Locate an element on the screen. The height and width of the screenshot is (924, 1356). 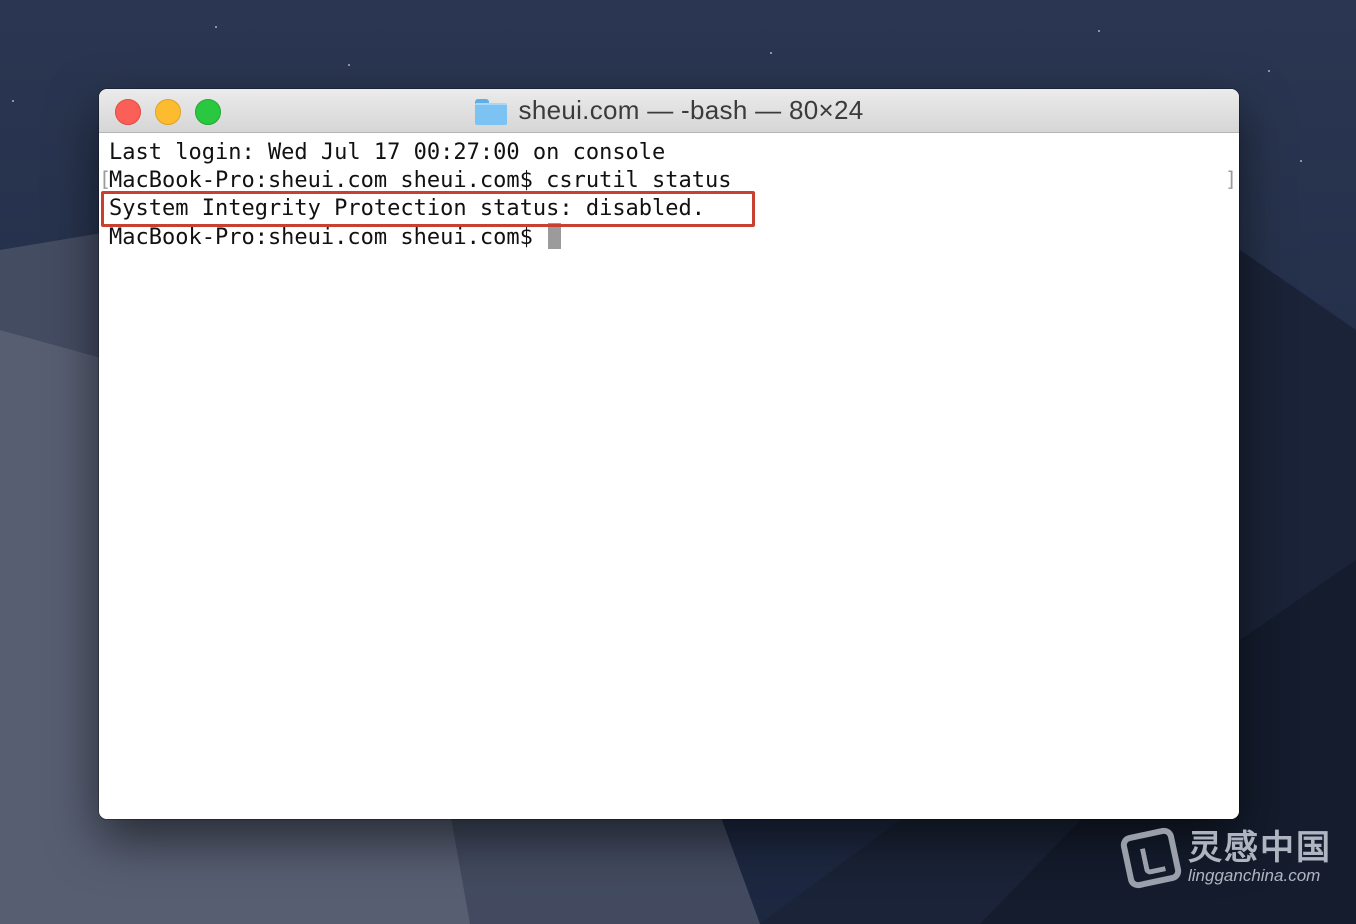
prompt-text: MacBook-Pro:sheui.com sheui.com$ is located at coordinates (328, 237).